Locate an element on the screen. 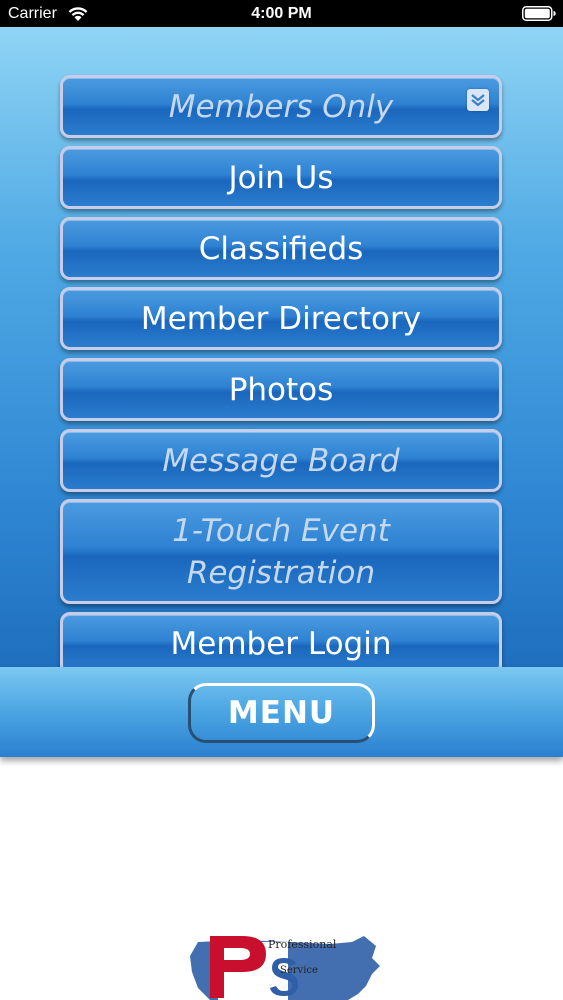 Image resolution: width=563 pixels, height=1000 pixels. battery-icon is located at coordinates (539, 13).